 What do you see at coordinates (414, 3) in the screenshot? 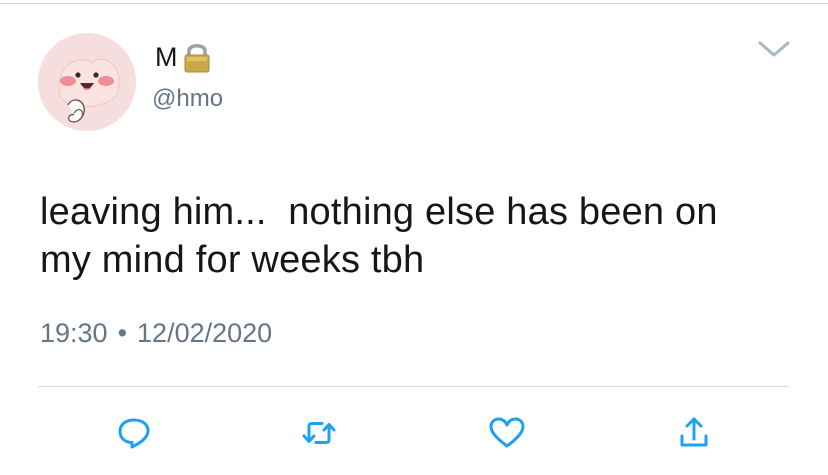
I see `top-divider` at bounding box center [414, 3].